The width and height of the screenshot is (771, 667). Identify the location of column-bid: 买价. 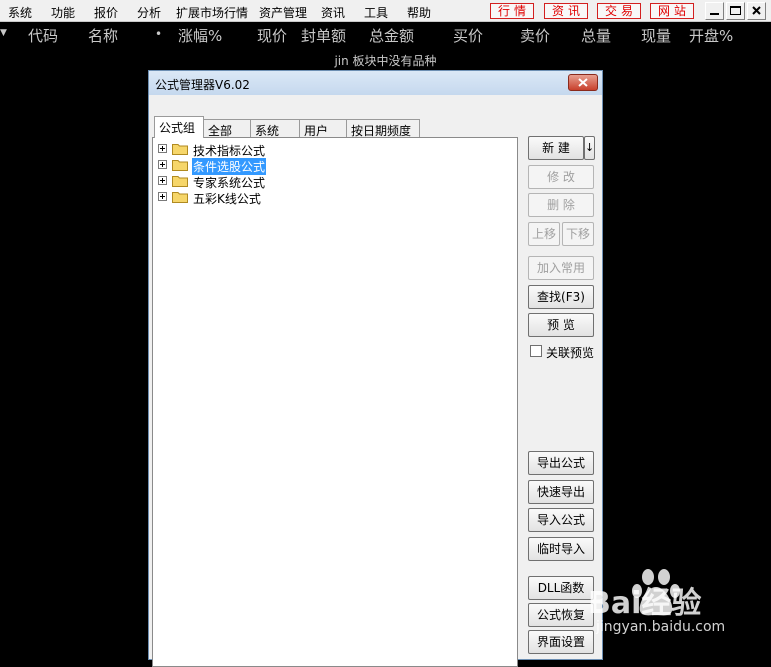
(468, 35).